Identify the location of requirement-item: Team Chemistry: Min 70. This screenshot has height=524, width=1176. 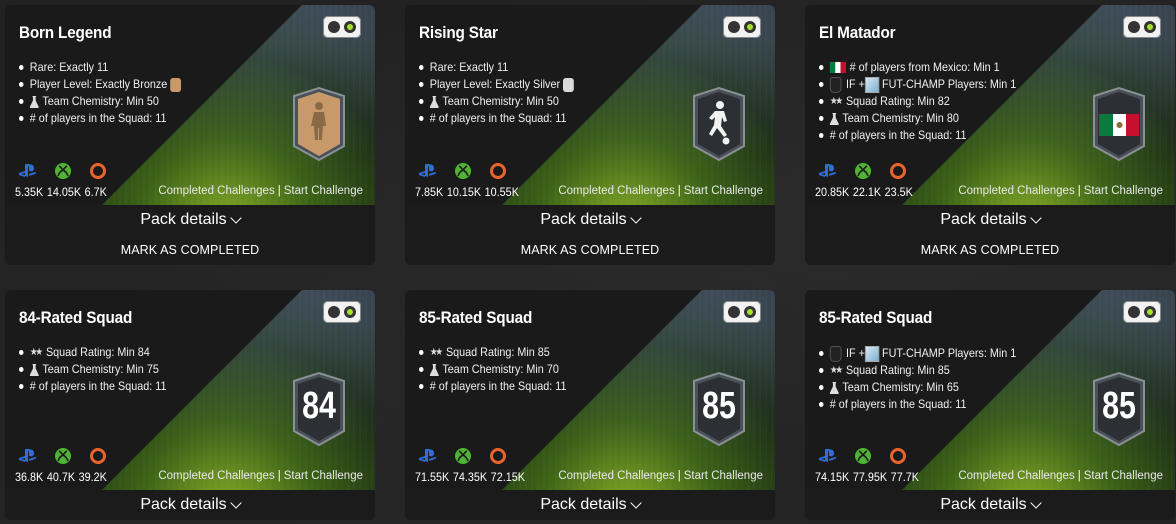
(493, 369).